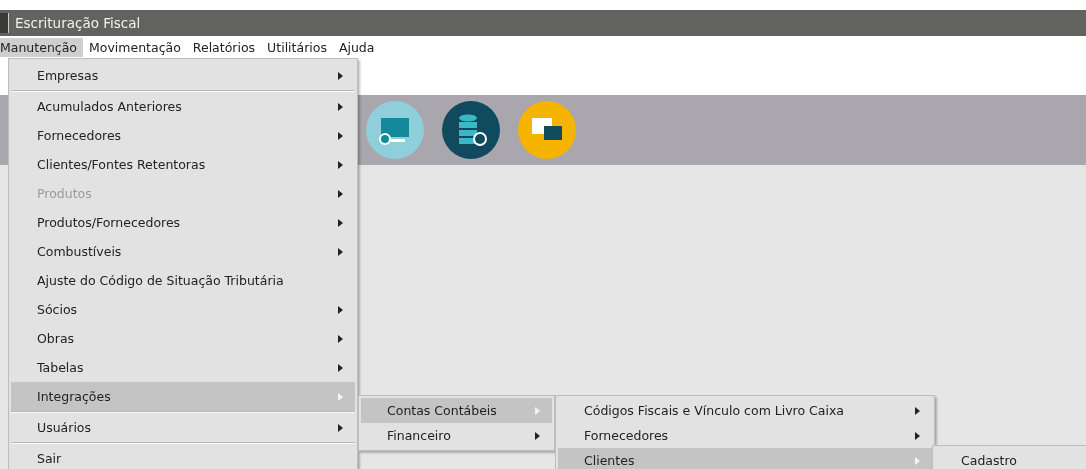 This screenshot has width=1086, height=469. What do you see at coordinates (41, 47) in the screenshot?
I see `menu-bar-item: Manutenção` at bounding box center [41, 47].